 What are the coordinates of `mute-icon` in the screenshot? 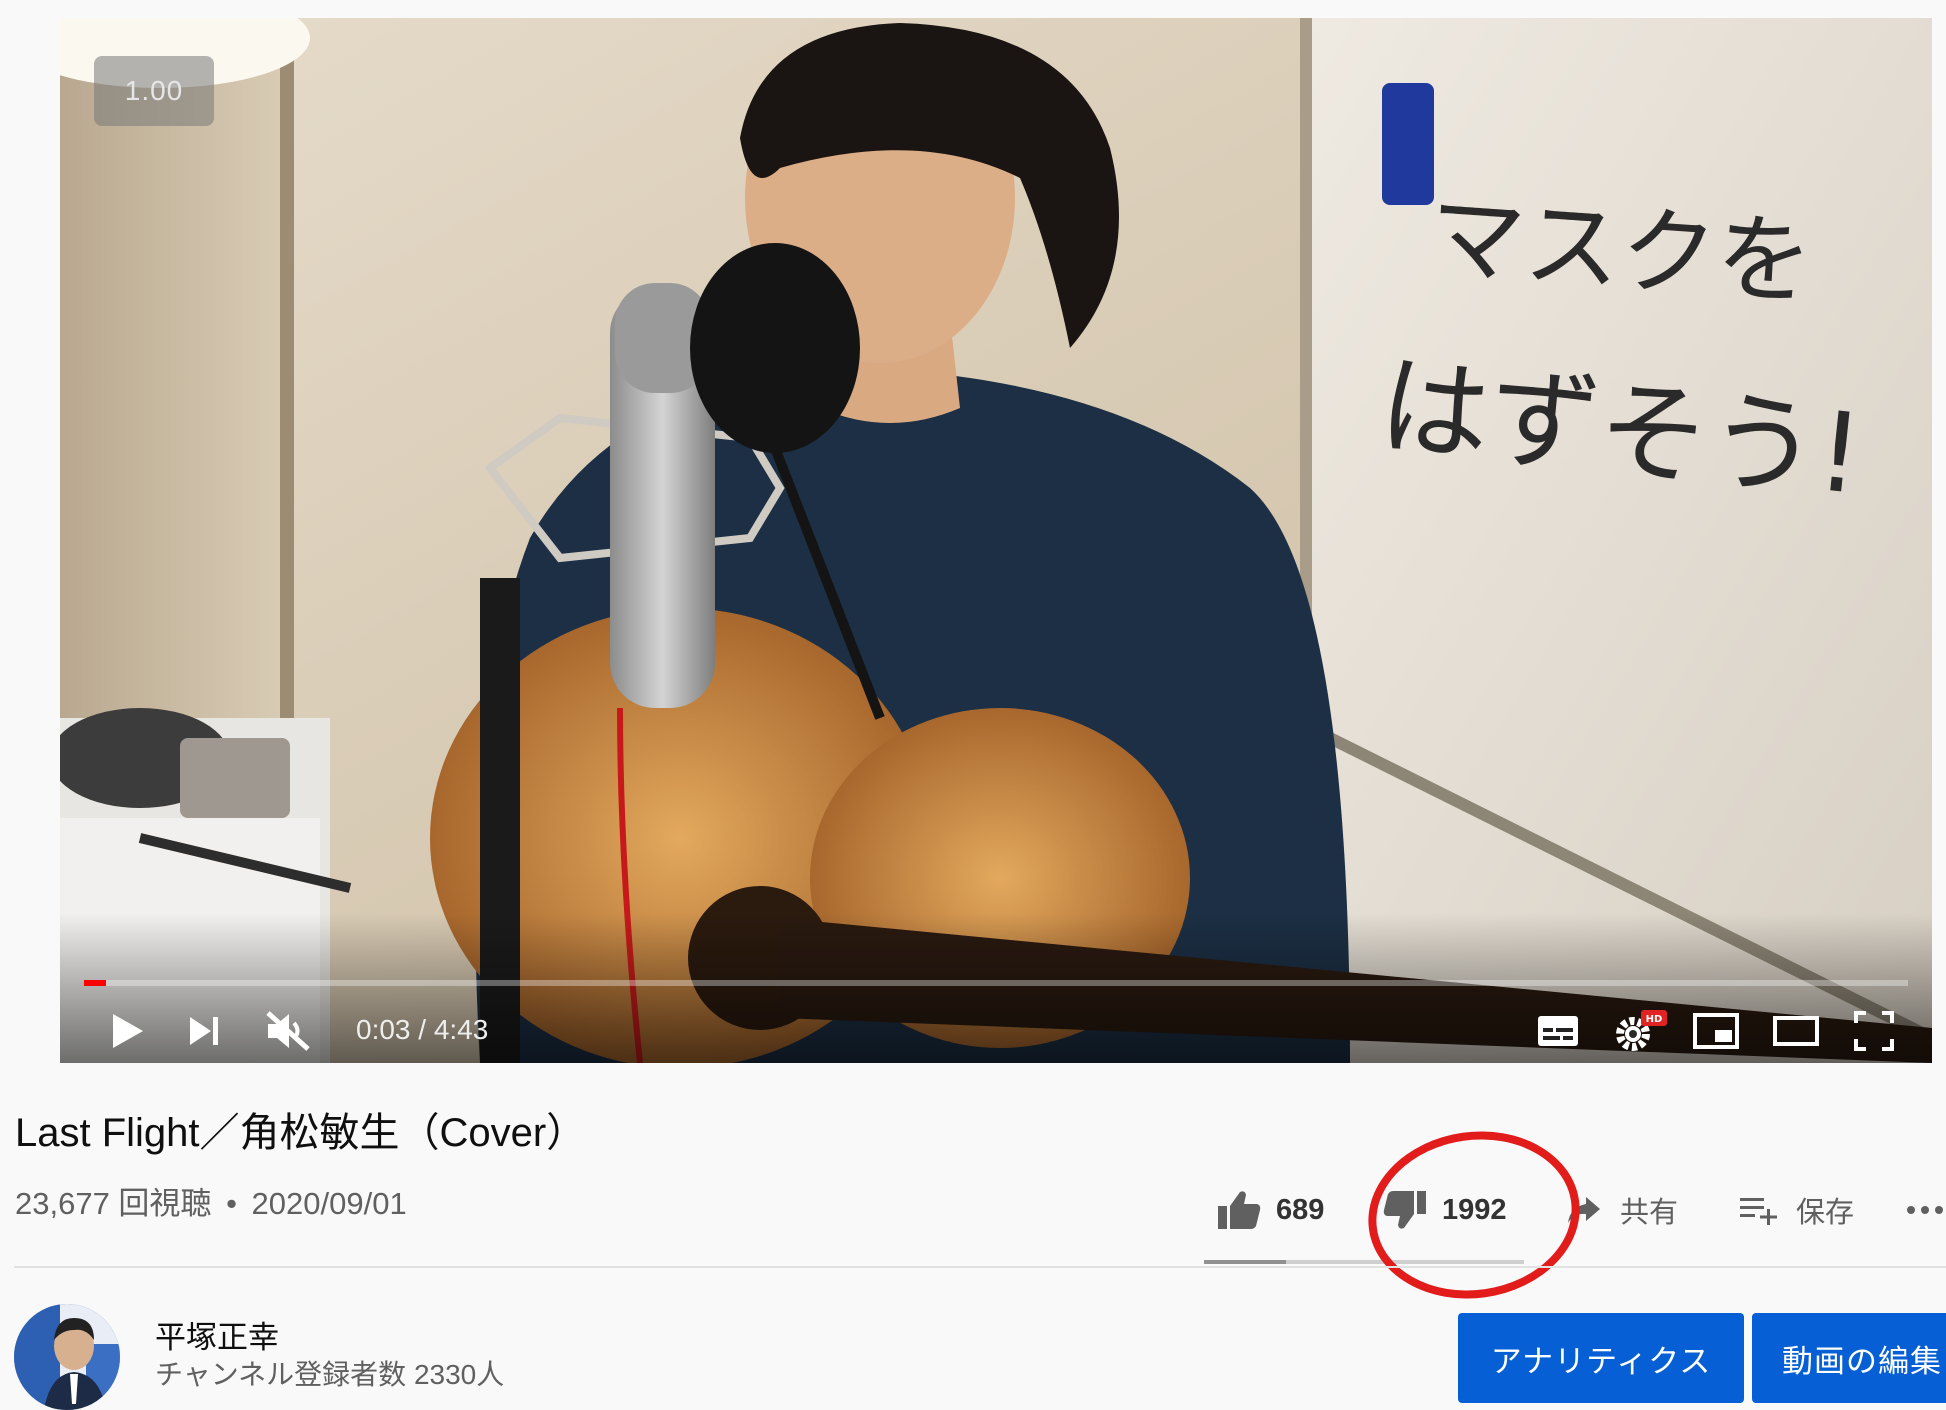 It's located at (288, 1031).